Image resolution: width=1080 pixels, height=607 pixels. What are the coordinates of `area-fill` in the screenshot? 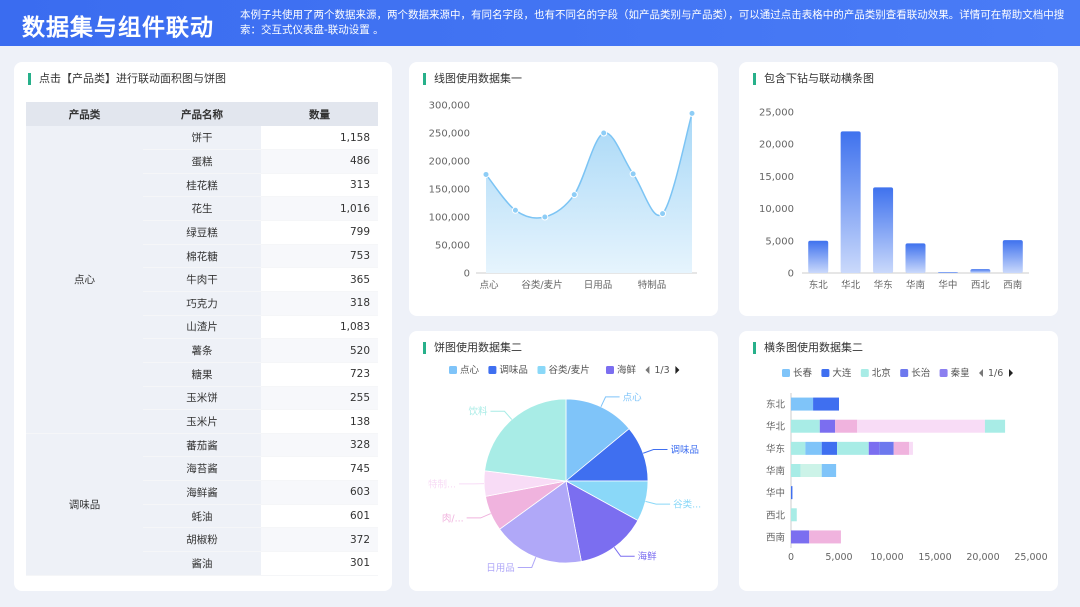 It's located at (589, 193).